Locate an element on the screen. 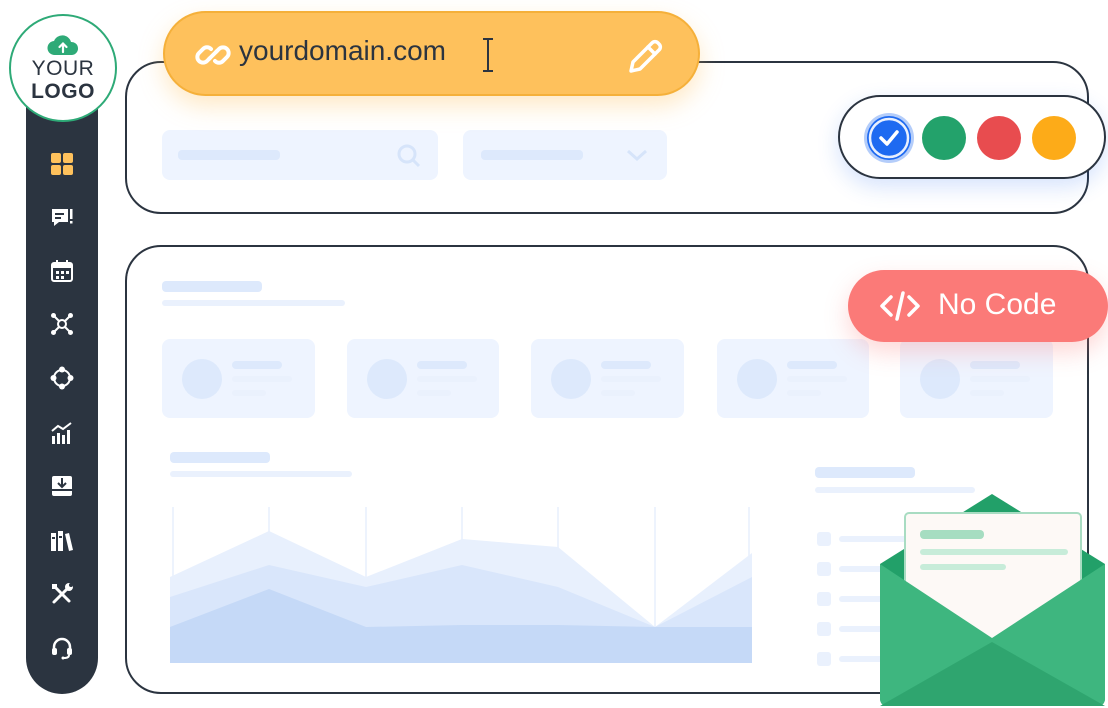  headset-support-icon is located at coordinates (62, 648).